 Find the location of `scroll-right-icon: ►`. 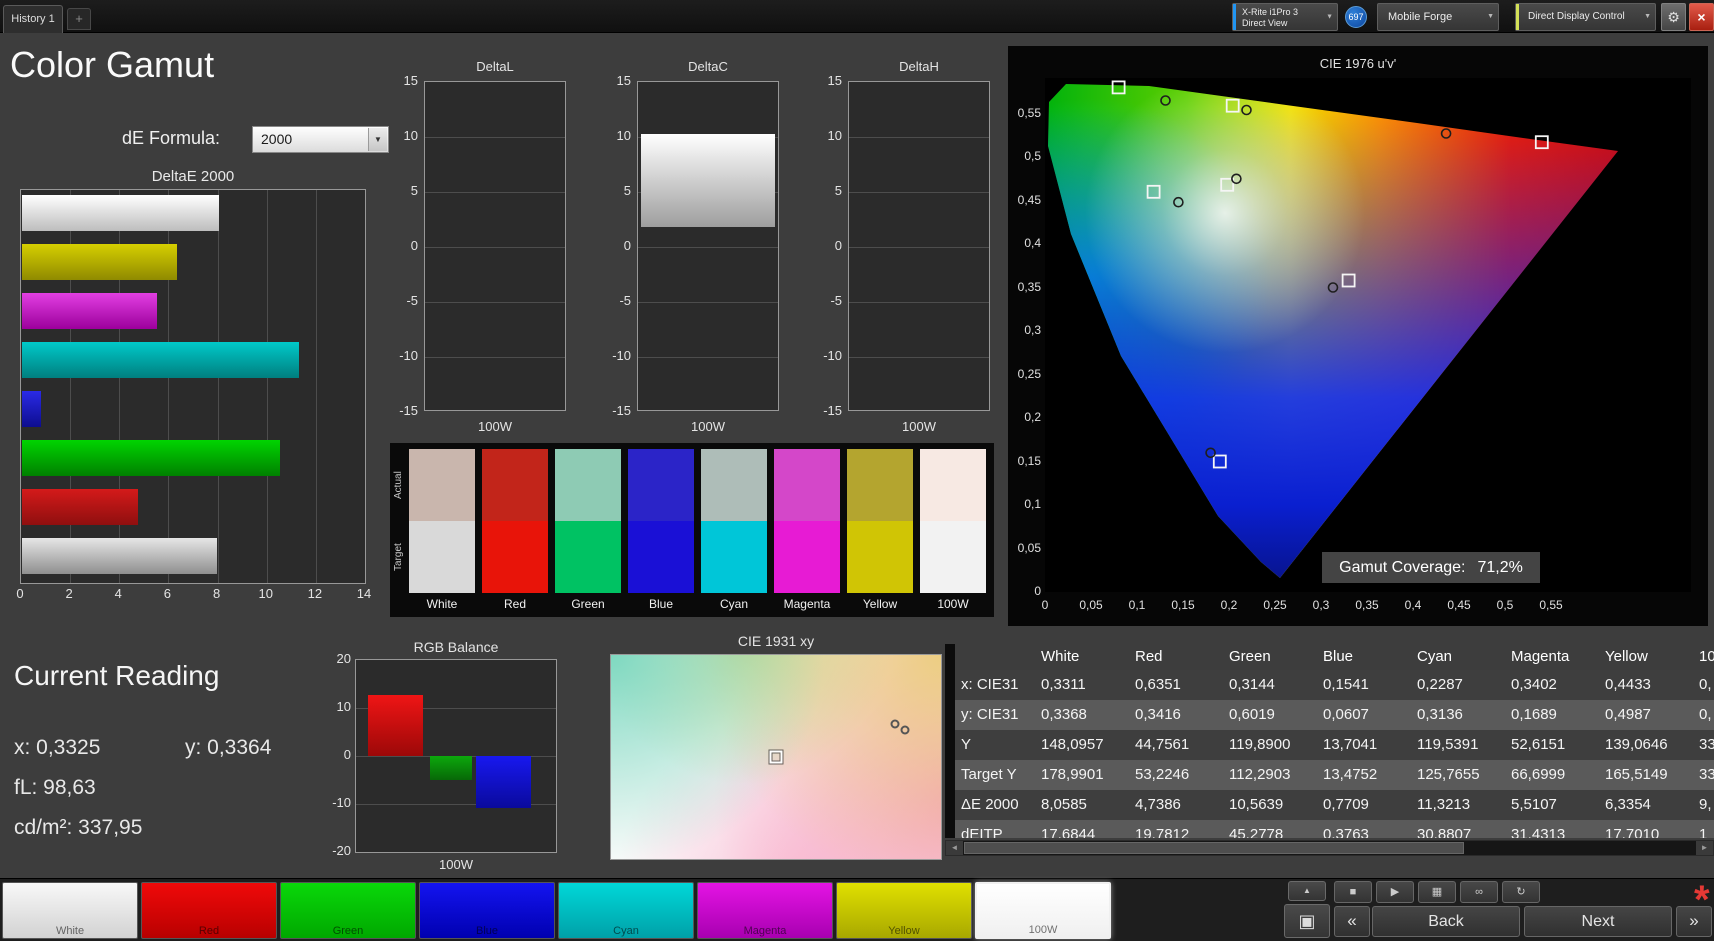

scroll-right-icon: ► is located at coordinates (1704, 848).